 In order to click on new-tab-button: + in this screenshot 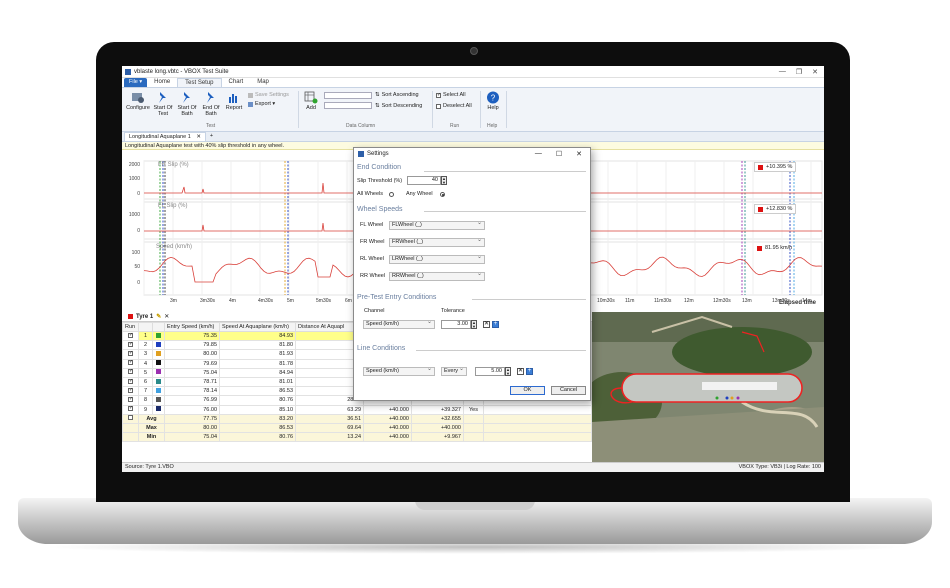, I will do `click(211, 136)`.